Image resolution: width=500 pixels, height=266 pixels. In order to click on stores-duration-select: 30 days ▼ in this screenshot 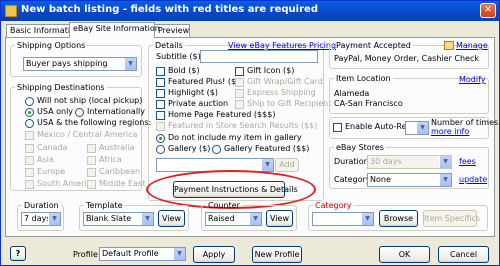, I will do `click(409, 162)`.